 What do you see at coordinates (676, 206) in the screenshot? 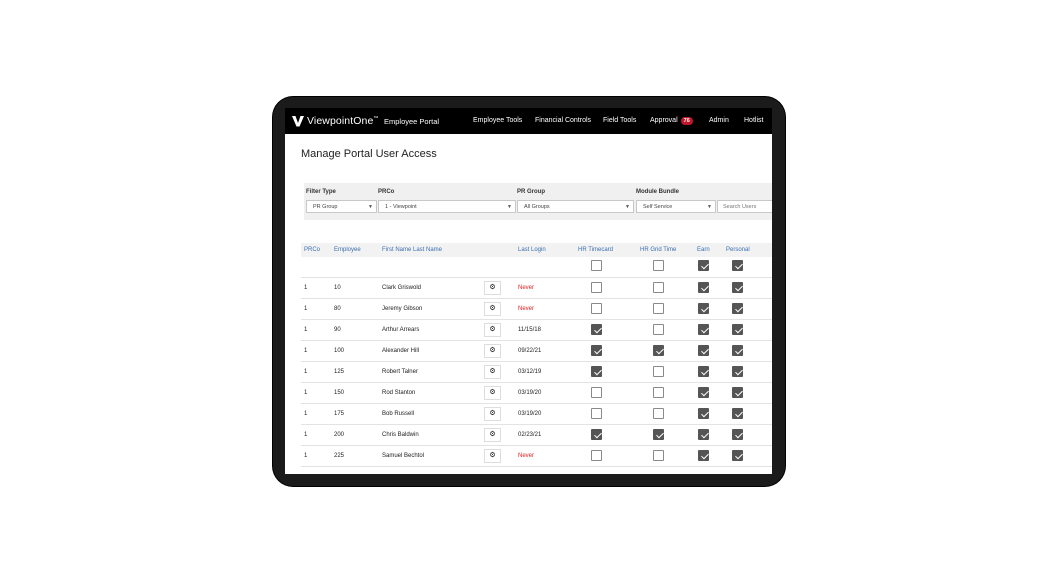
I see `module-bundle-select: Self Service ▼` at bounding box center [676, 206].